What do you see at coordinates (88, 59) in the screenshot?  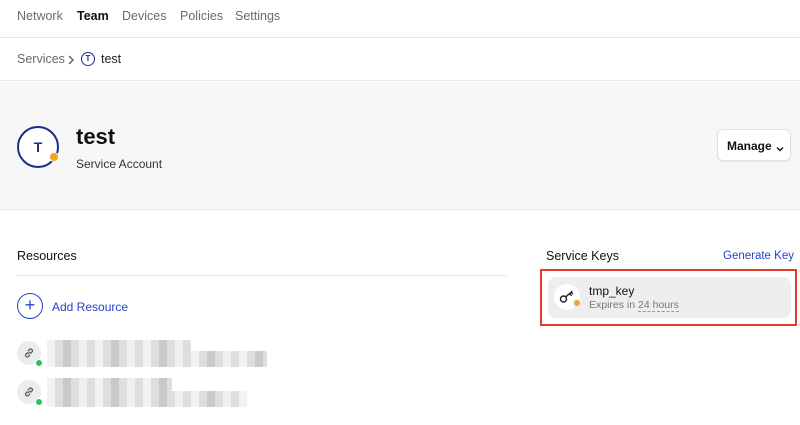 I see `service-badge-icon: T` at bounding box center [88, 59].